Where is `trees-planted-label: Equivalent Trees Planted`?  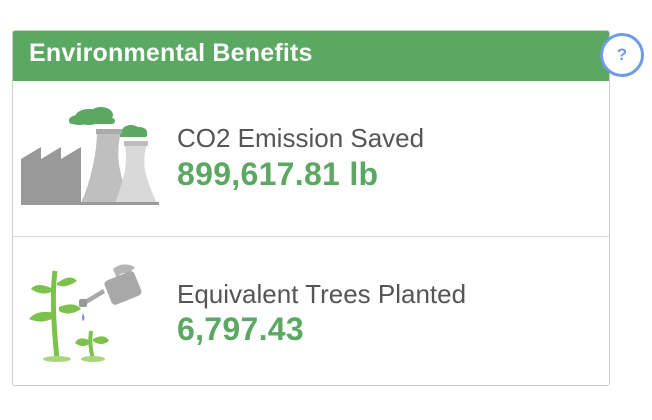
trees-planted-label: Equivalent Trees Planted is located at coordinates (322, 294).